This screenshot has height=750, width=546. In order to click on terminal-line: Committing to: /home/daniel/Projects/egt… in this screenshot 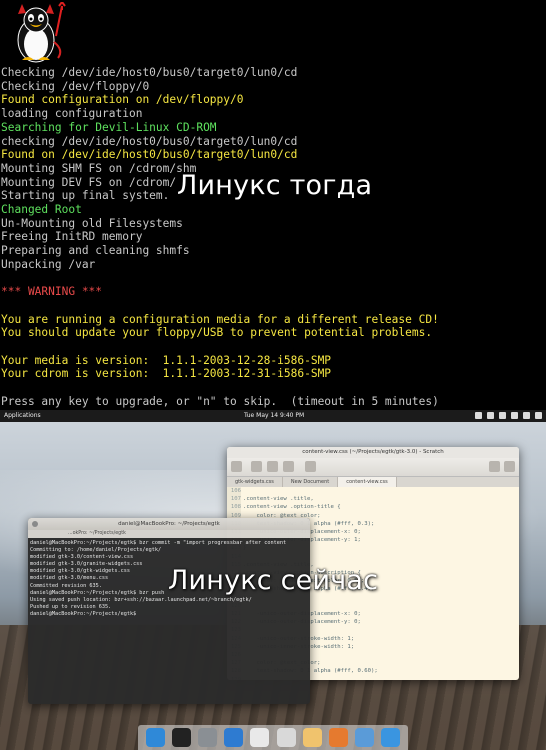, I will do `click(96, 550)`.